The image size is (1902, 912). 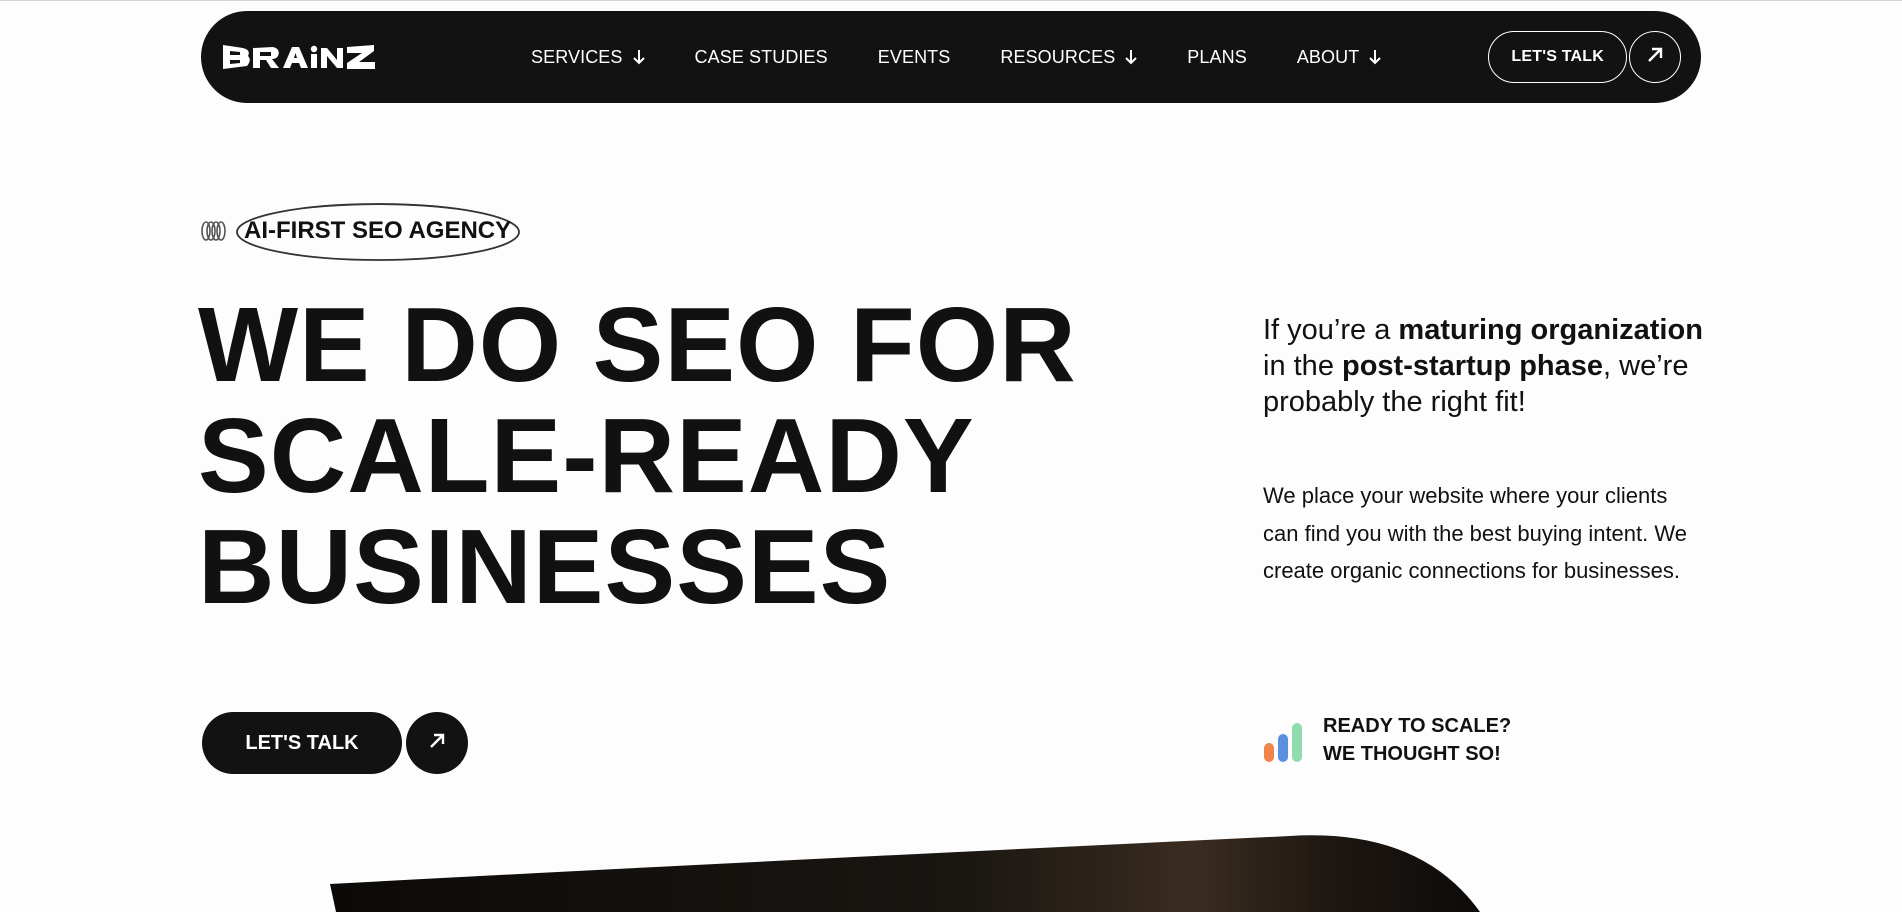 I want to click on nav-item-resources: RESOURCES, so click(x=1069, y=57).